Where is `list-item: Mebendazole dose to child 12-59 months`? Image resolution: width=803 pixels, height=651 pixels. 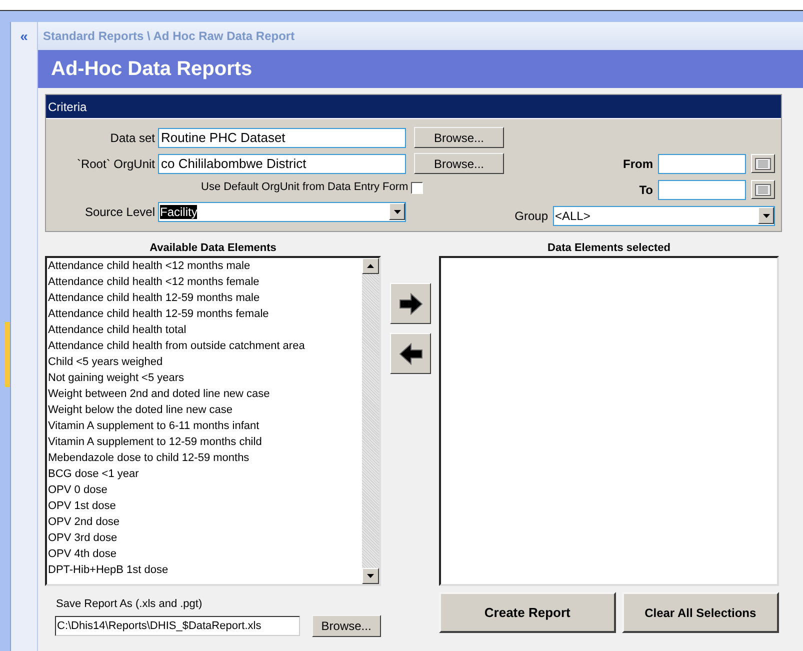
list-item: Mebendazole dose to child 12-59 months is located at coordinates (205, 458).